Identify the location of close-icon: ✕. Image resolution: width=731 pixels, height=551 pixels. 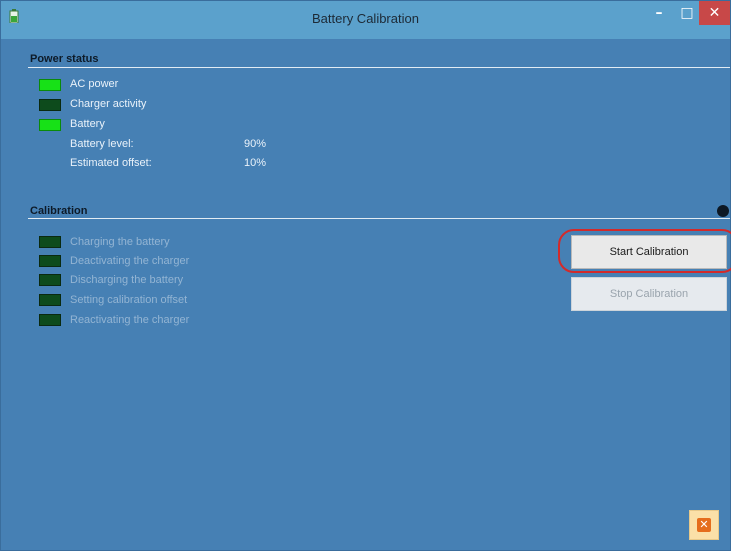
(714, 13).